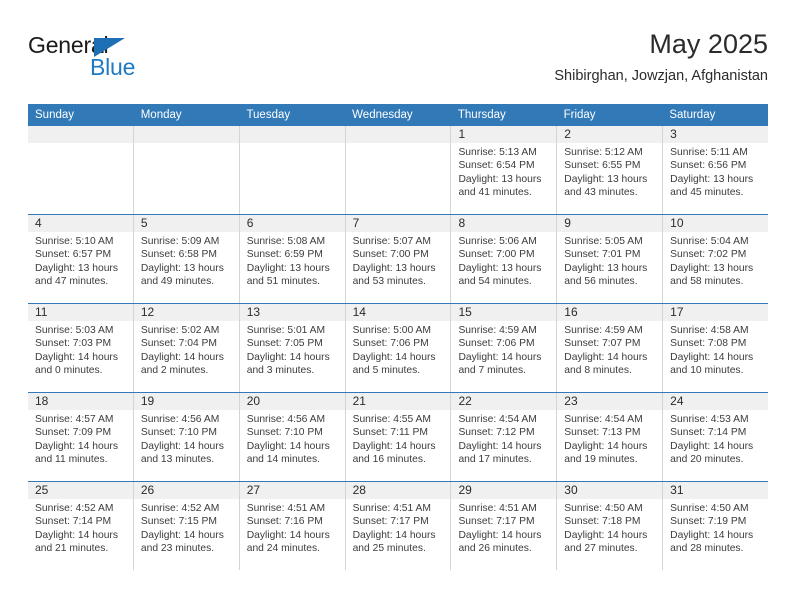 The height and width of the screenshot is (612, 792). What do you see at coordinates (284, 522) in the screenshot?
I see `sunset-text: Sunset: 7:16 PM` at bounding box center [284, 522].